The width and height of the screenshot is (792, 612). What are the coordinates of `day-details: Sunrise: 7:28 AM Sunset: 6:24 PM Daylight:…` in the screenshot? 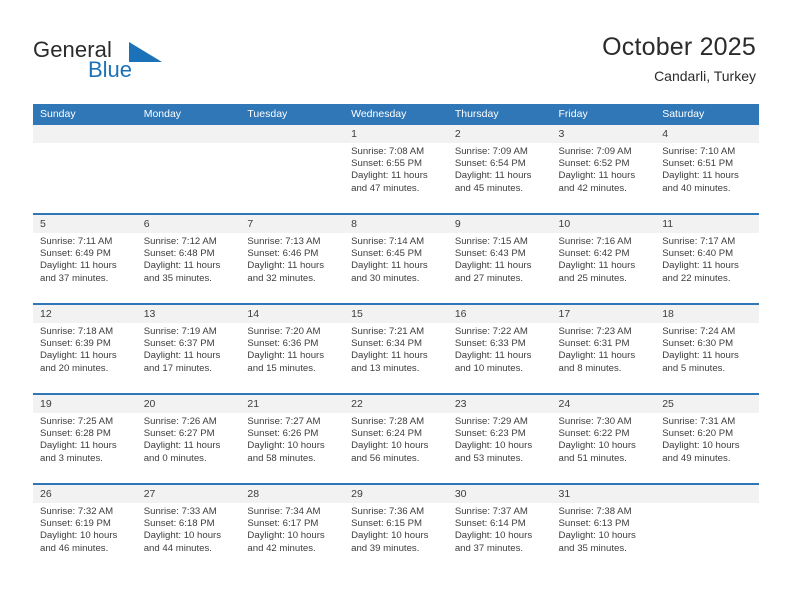 It's located at (396, 439).